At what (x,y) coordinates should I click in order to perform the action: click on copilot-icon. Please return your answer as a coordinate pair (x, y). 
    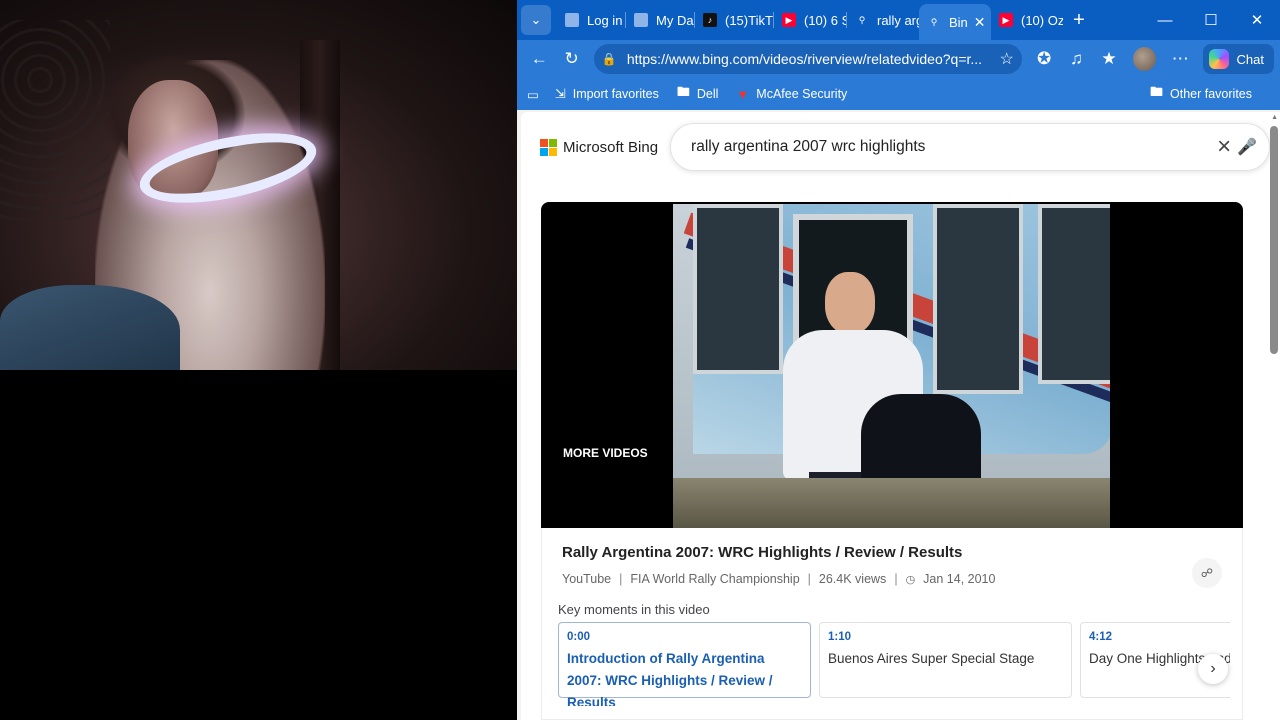
    Looking at the image, I should click on (1218, 59).